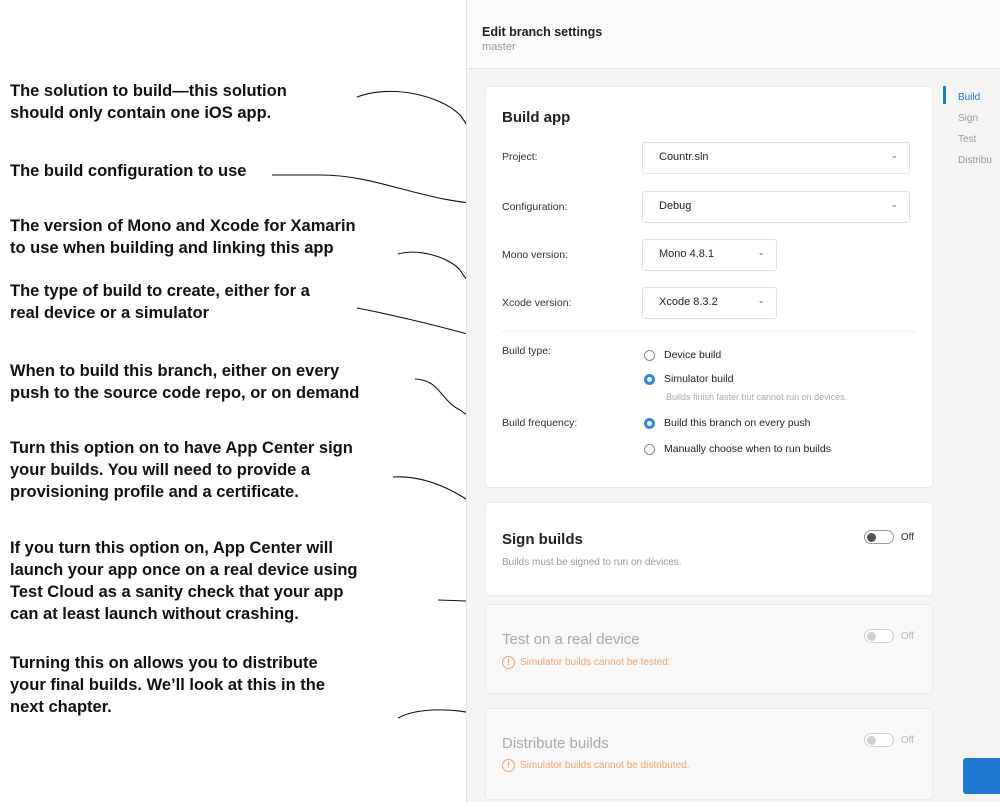 This screenshot has width=1000, height=802. Describe the element at coordinates (967, 139) in the screenshot. I see `nav-item-test: Test` at that location.